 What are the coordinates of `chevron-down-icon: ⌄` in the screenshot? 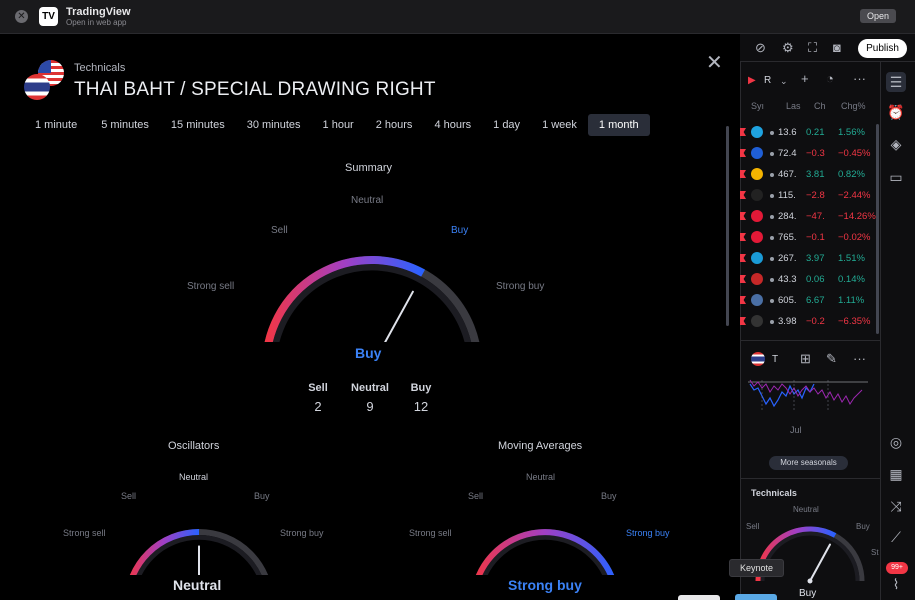 It's located at (784, 81).